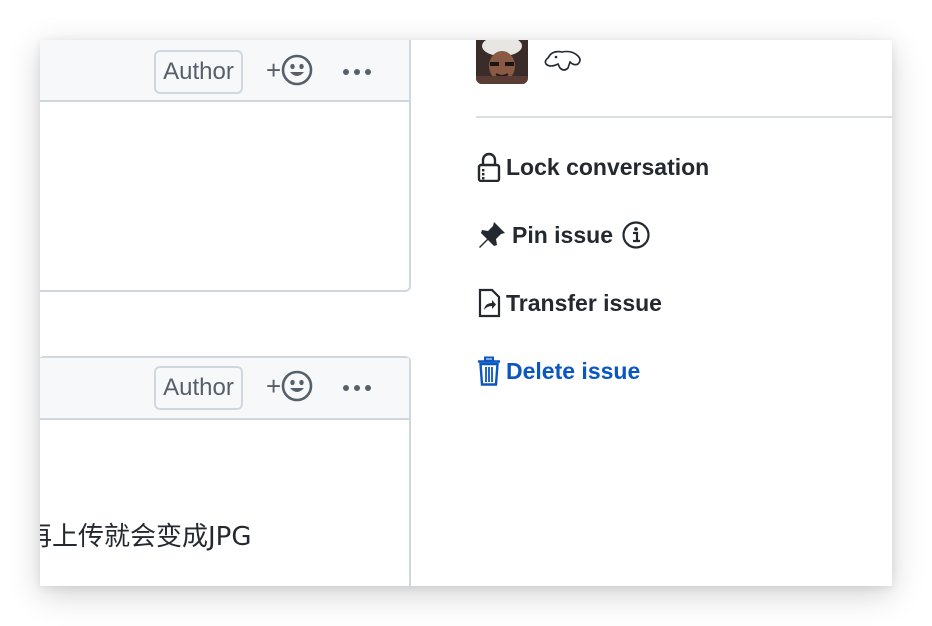  Describe the element at coordinates (573, 370) in the screenshot. I see `delete-issue-label: Delete issue` at that location.